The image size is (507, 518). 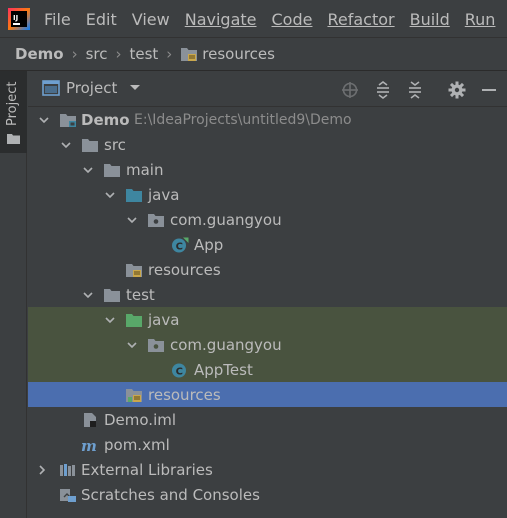 I want to click on tree-row-external-libraries: External Libraries, so click(x=267, y=469).